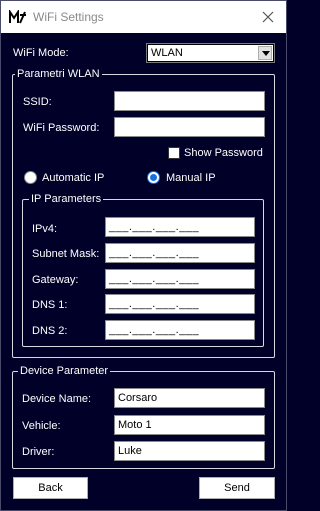 Image resolution: width=320 pixels, height=511 pixels. What do you see at coordinates (73, 178) in the screenshot?
I see `automatic-ip-label: Automatic IP` at bounding box center [73, 178].